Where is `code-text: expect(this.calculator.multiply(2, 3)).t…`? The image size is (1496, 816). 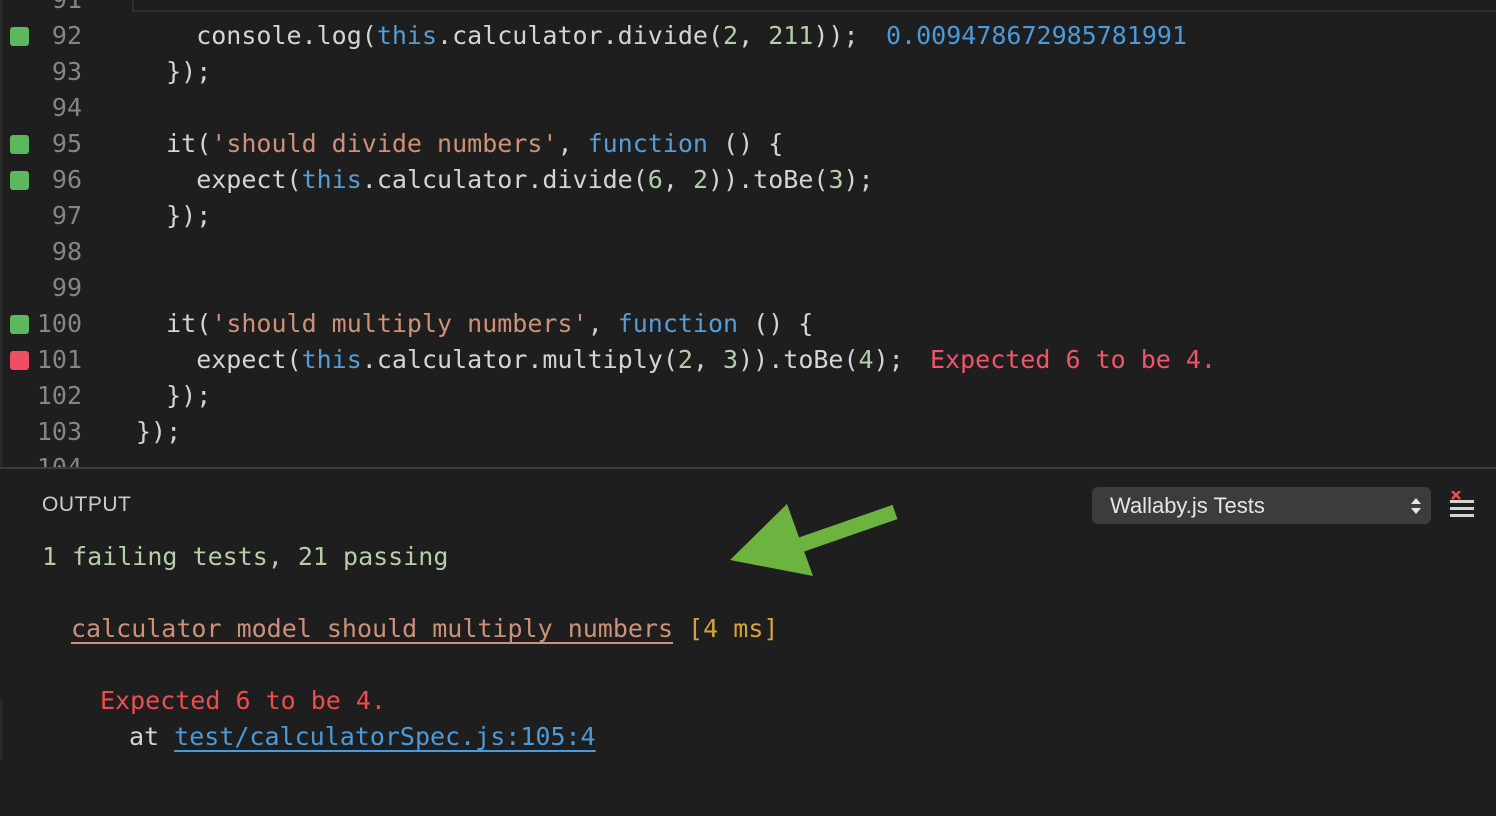 code-text: expect(this.calculator.multiply(2, 3)).t… is located at coordinates (520, 360).